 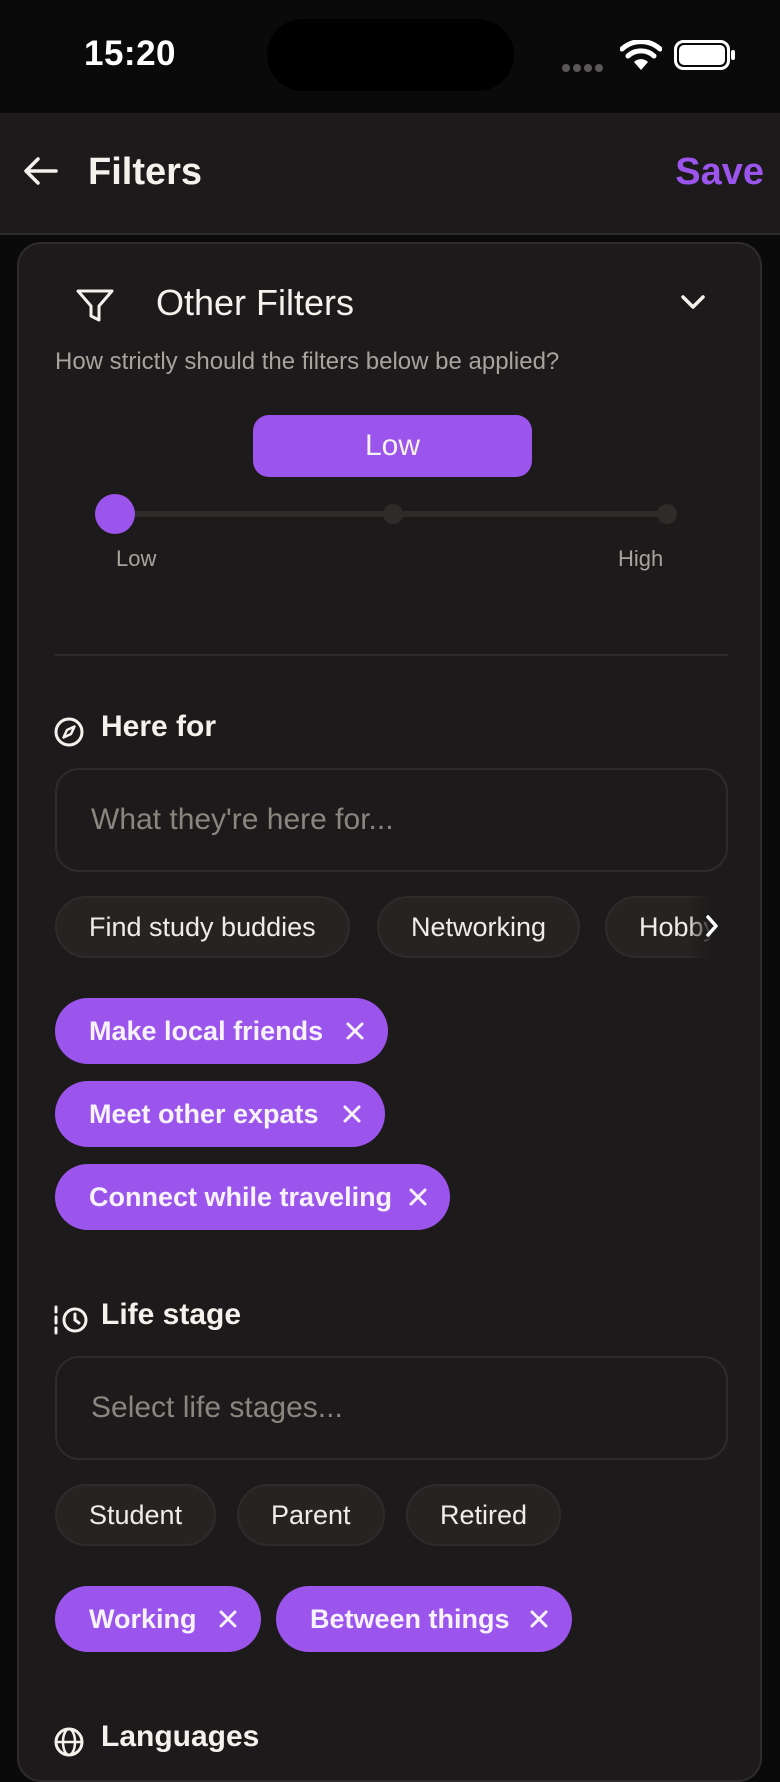 I want to click on slider-tick-mid, so click(x=393, y=514).